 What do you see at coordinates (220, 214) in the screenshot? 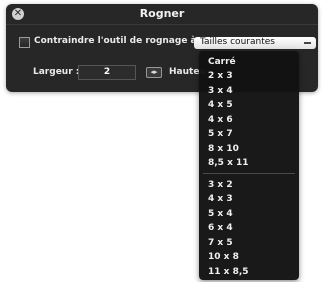
I see `menu-item: 5 x 4` at bounding box center [220, 214].